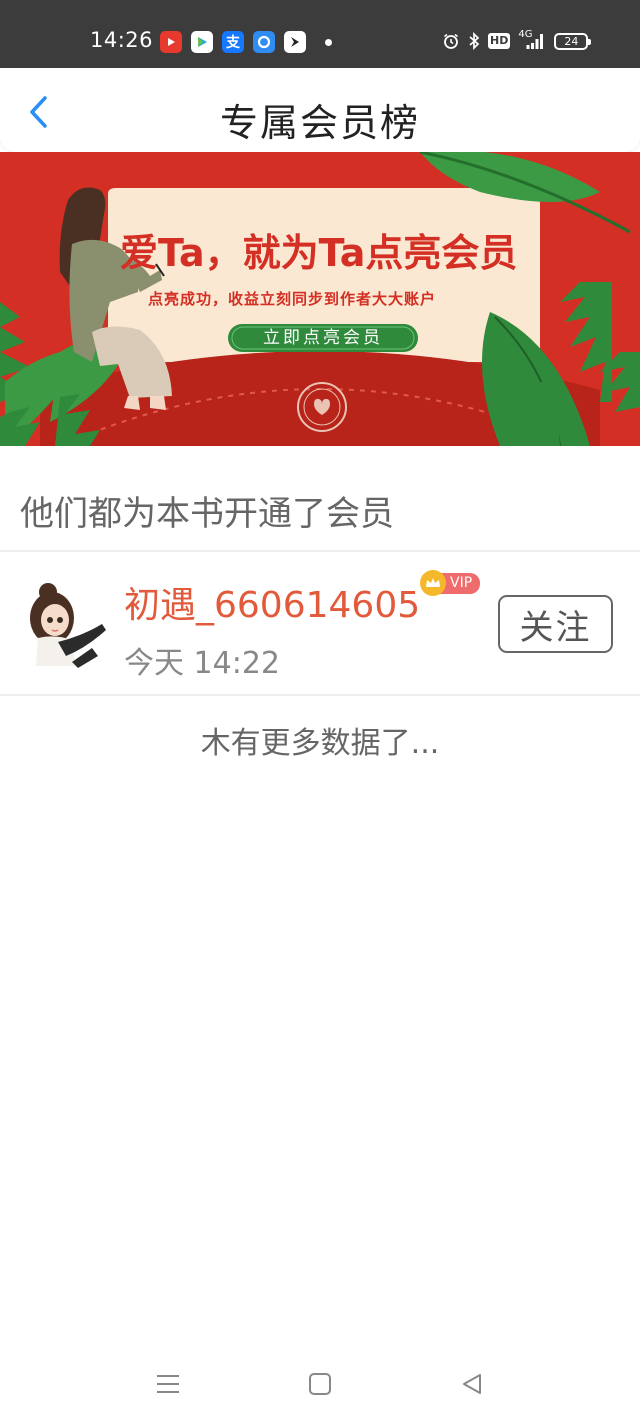 The width and height of the screenshot is (640, 1422). Describe the element at coordinates (573, 41) in the screenshot. I see `battery-icon: 24` at that location.